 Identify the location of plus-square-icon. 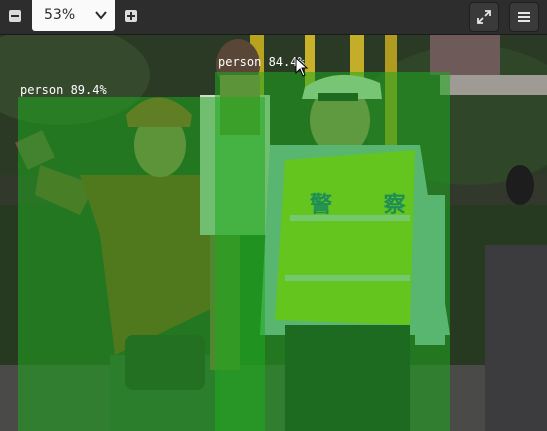
(131, 16).